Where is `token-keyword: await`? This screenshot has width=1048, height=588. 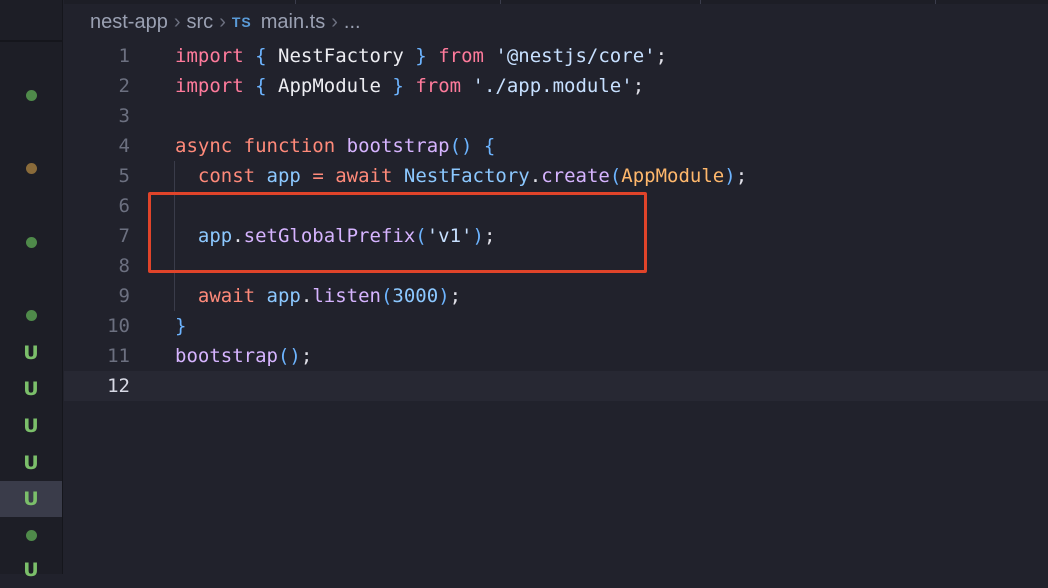
token-keyword: await is located at coordinates (364, 176).